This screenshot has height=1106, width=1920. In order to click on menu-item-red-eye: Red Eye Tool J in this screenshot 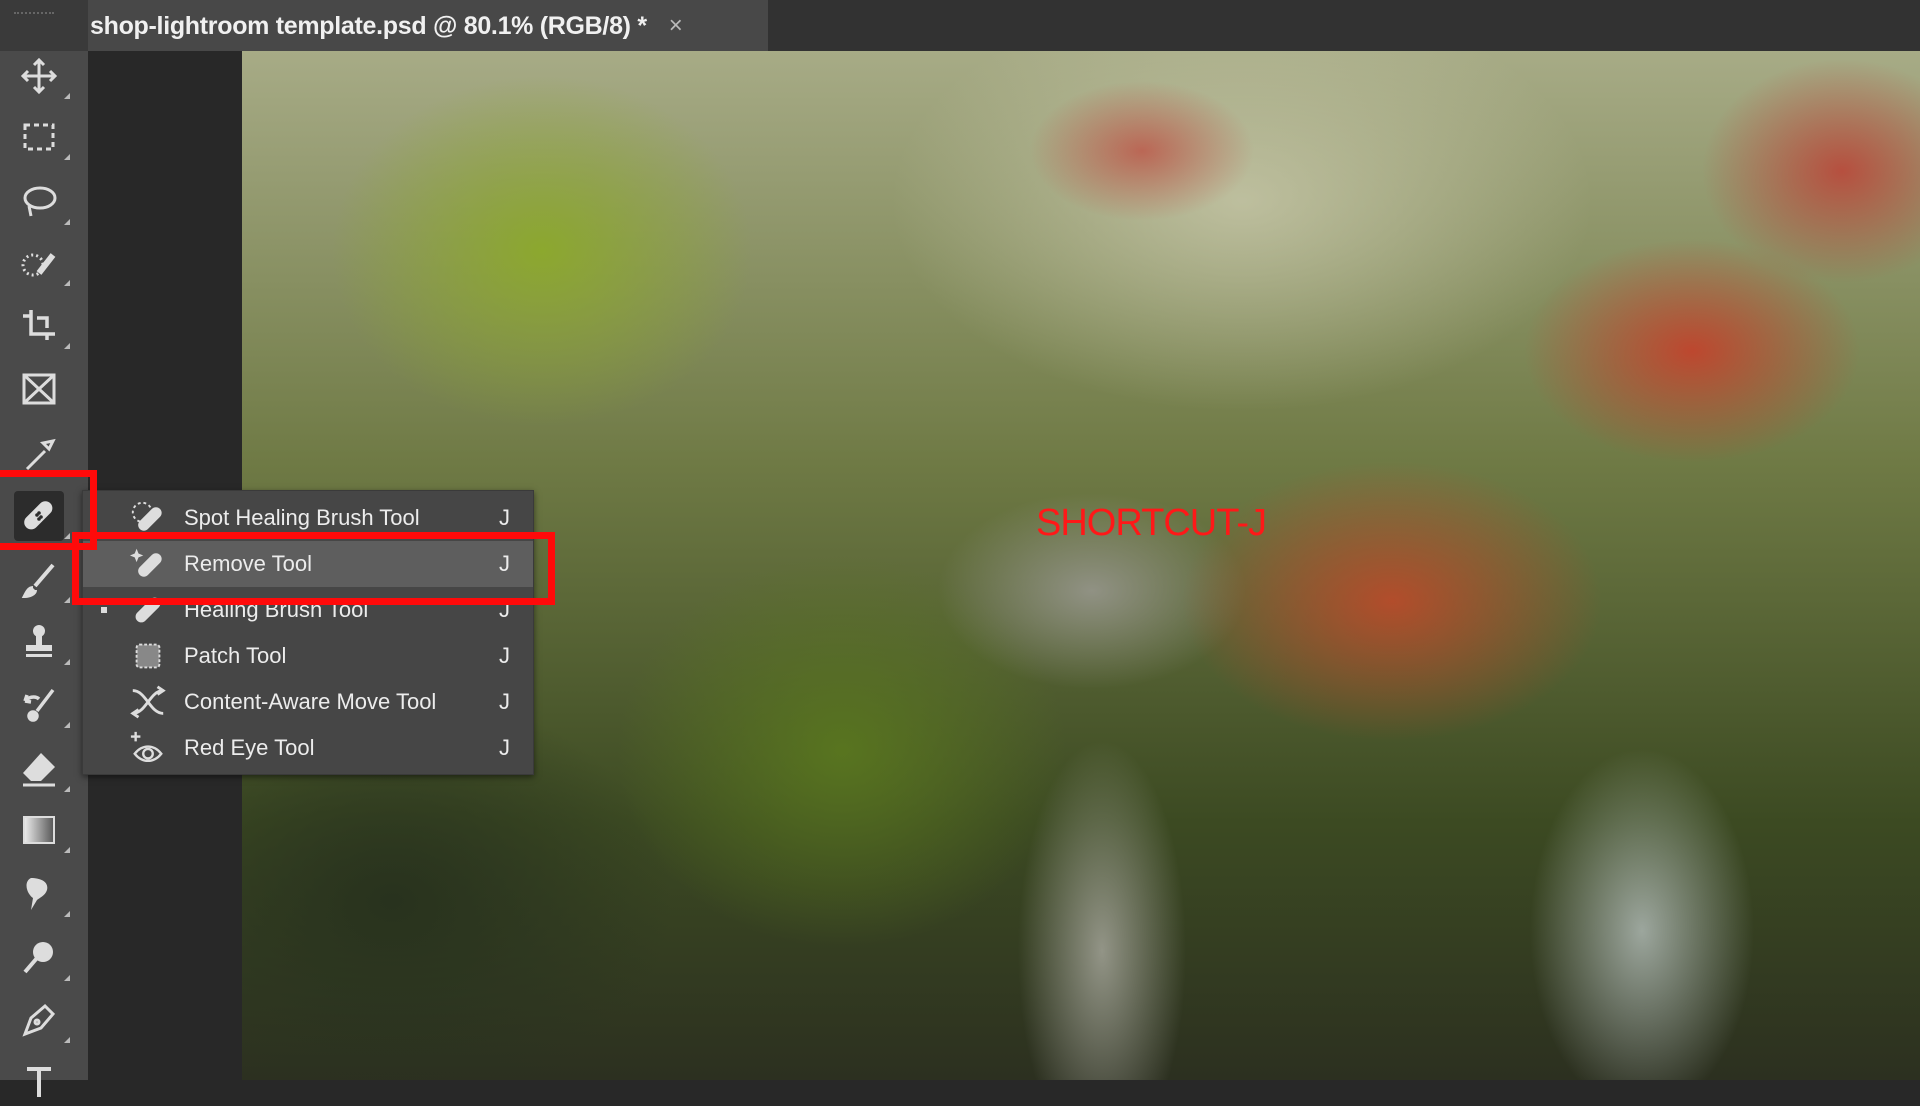, I will do `click(308, 748)`.